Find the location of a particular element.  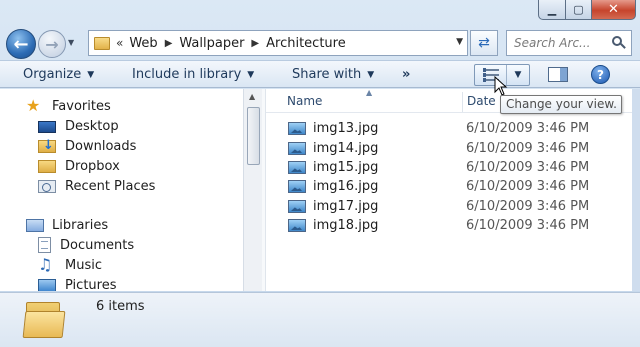

documents-icon is located at coordinates (44, 245).